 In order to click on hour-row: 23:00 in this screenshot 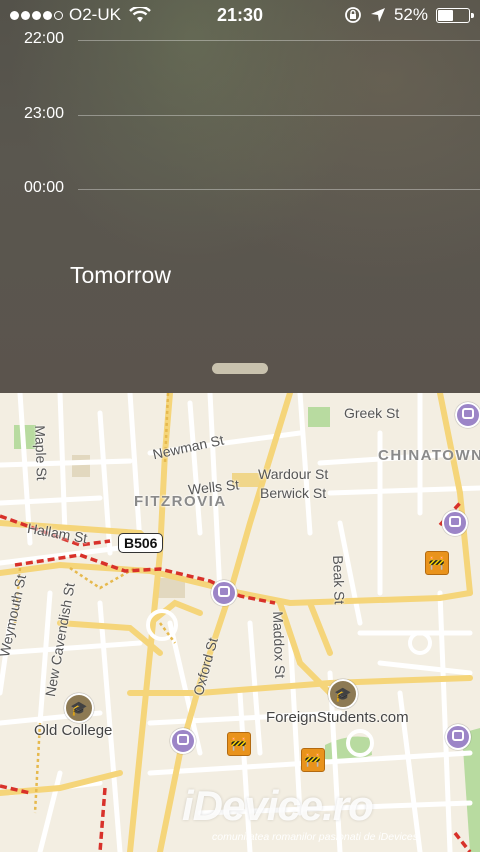, I will do `click(240, 115)`.